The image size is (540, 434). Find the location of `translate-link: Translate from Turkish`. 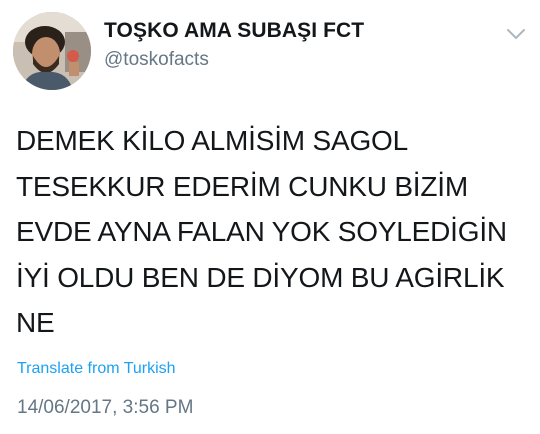

translate-link: Translate from Turkish is located at coordinates (96, 369).